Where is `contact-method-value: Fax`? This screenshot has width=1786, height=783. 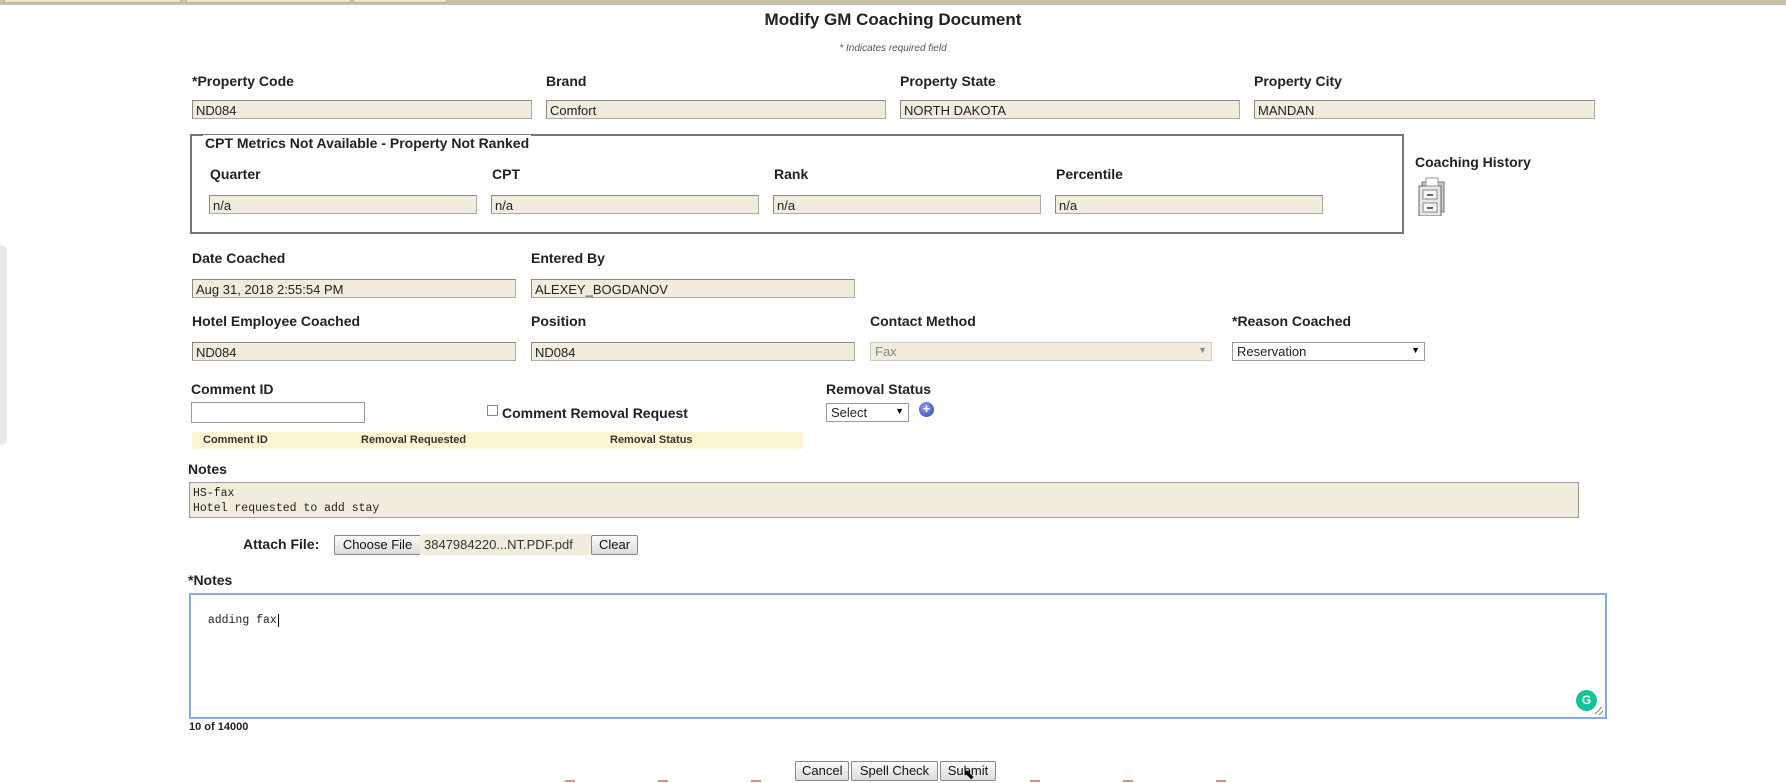 contact-method-value: Fax is located at coordinates (886, 351).